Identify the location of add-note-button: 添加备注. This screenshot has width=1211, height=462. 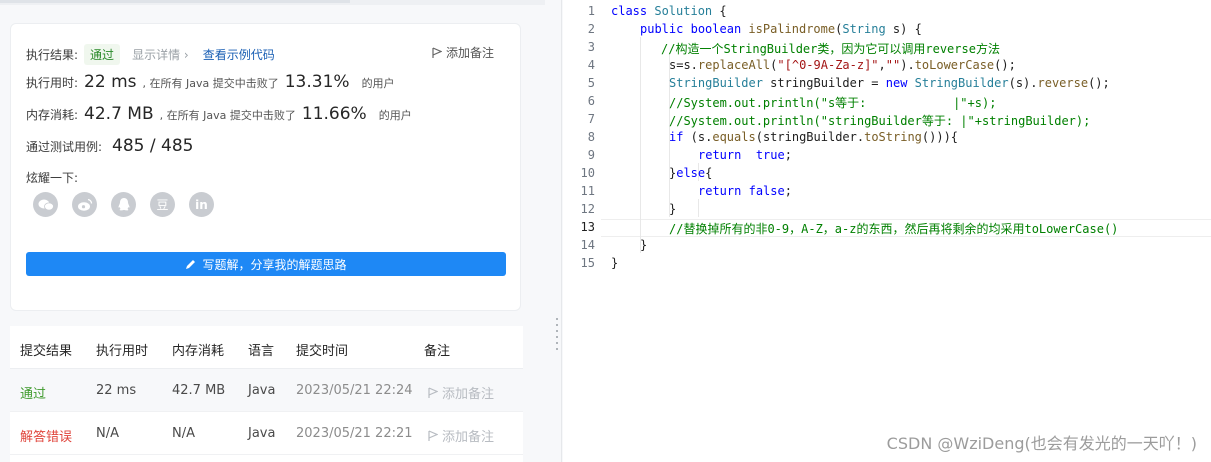
(463, 52).